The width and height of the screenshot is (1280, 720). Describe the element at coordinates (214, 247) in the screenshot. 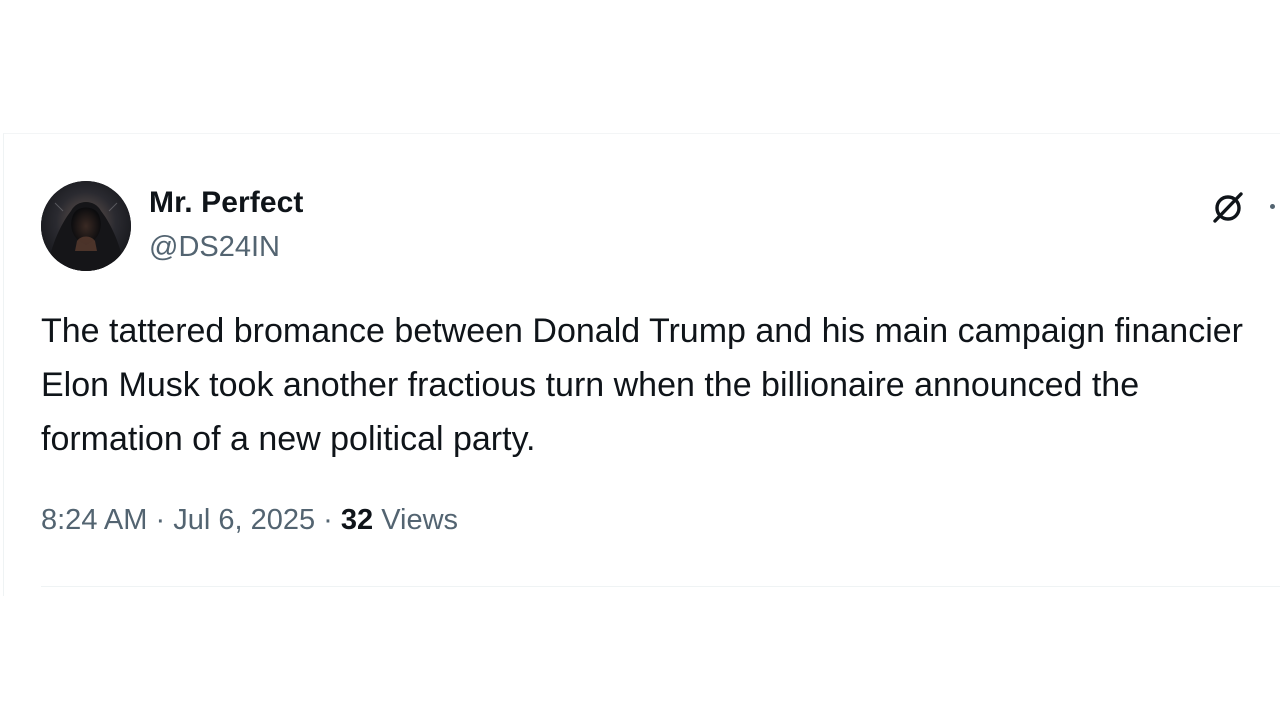

I see `author-handle: @DS24IN` at that location.